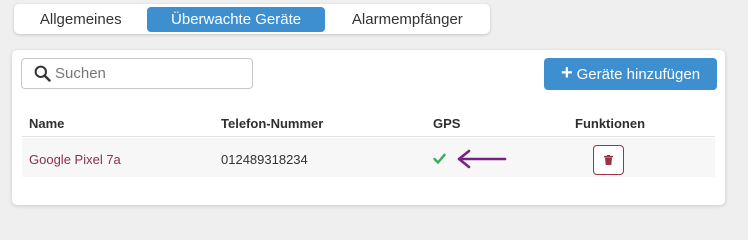 The image size is (748, 240). I want to click on check-icon, so click(439, 158).